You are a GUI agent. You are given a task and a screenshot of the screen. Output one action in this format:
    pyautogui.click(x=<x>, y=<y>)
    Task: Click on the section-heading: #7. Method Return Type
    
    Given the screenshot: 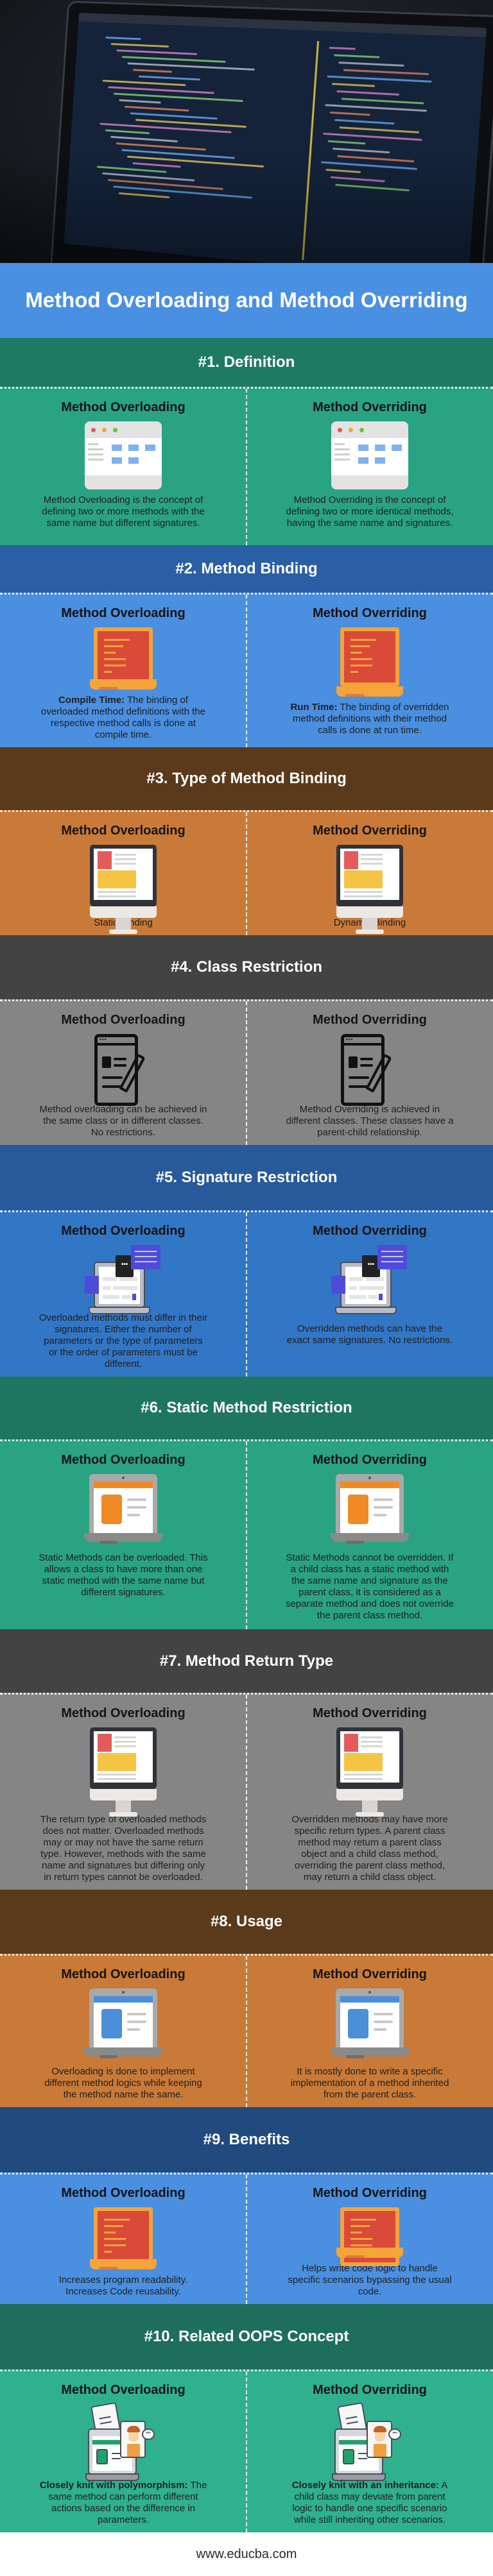 What is the action you would take?
    pyautogui.click(x=246, y=1661)
    